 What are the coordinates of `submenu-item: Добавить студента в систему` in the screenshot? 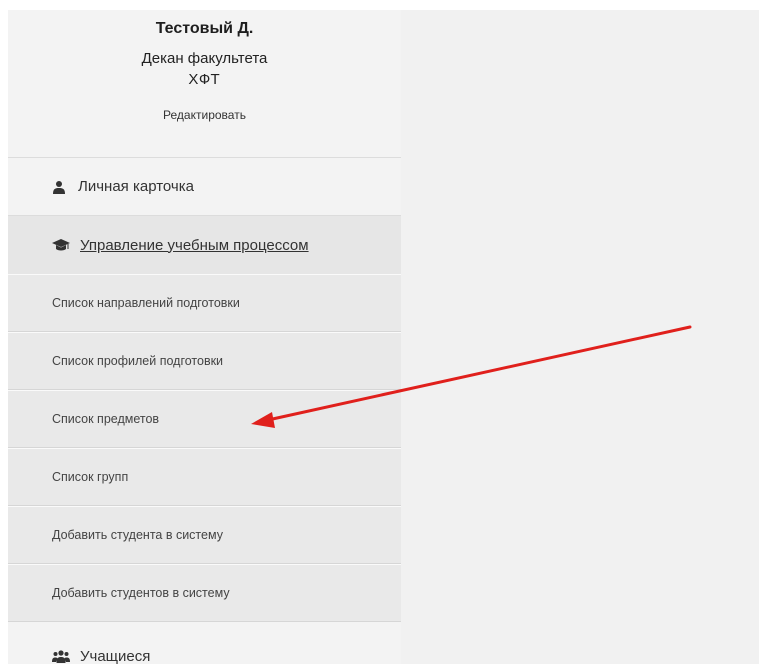 It's located at (204, 535).